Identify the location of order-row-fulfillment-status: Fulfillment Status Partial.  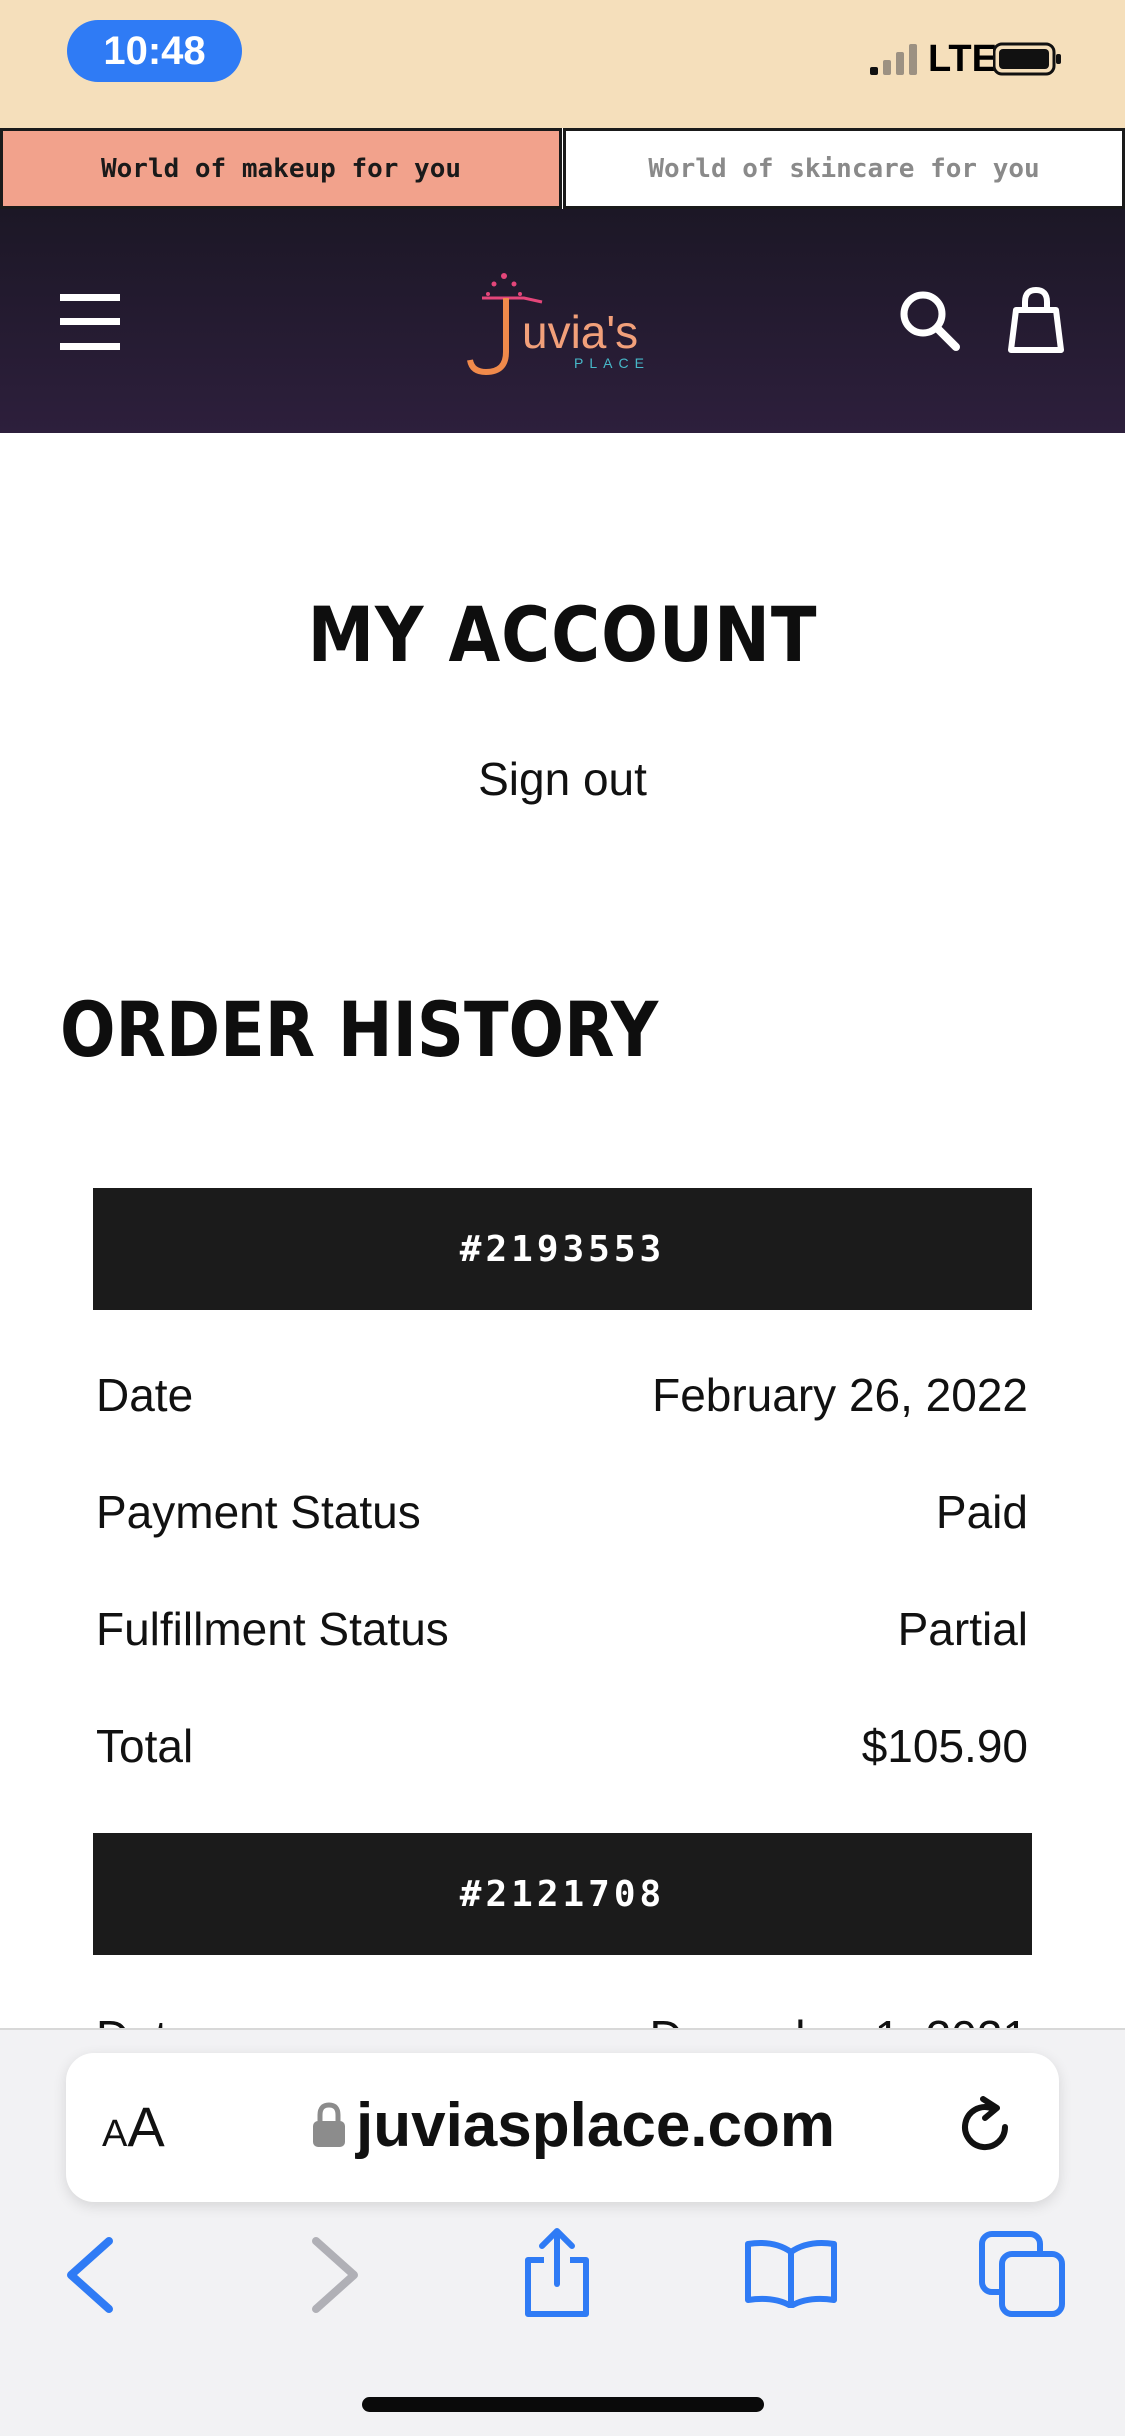
(562, 1632).